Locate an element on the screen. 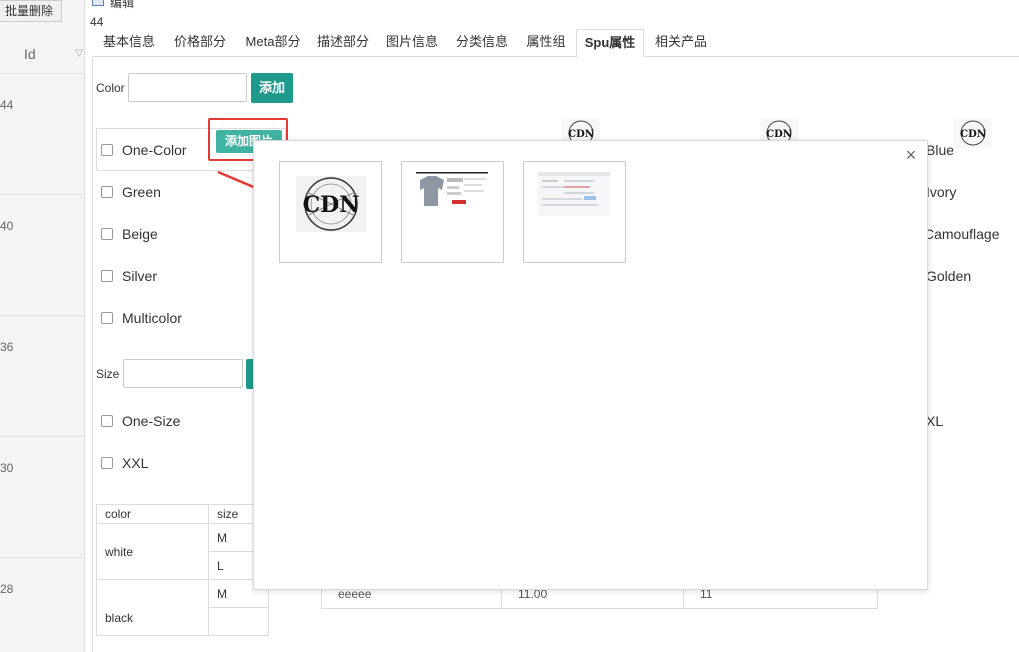 This screenshot has width=1019, height=652. webpage-screenshot-image is located at coordinates (574, 194).